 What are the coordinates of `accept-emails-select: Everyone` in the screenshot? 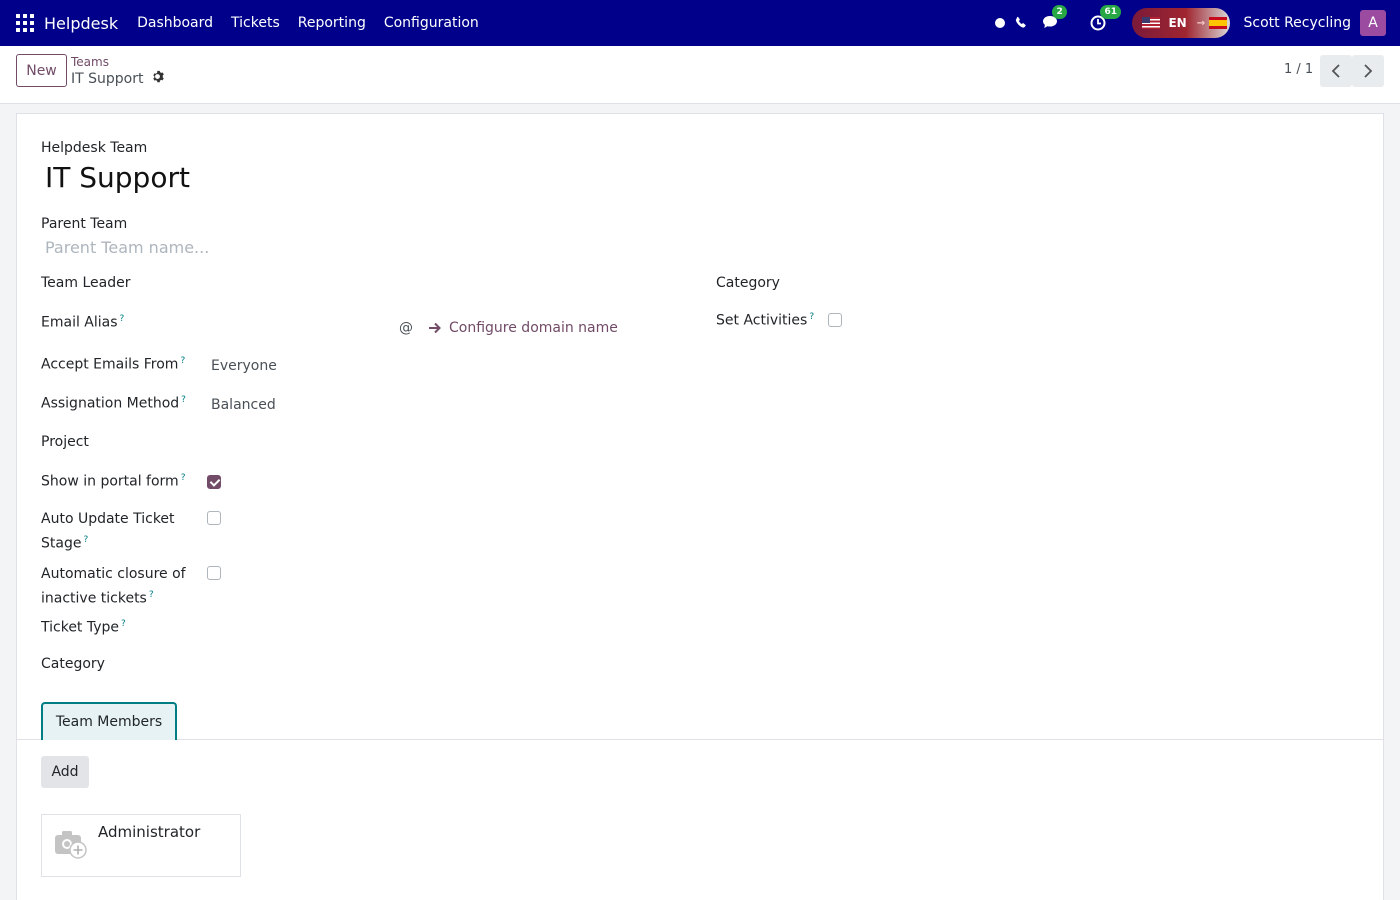 It's located at (244, 366).